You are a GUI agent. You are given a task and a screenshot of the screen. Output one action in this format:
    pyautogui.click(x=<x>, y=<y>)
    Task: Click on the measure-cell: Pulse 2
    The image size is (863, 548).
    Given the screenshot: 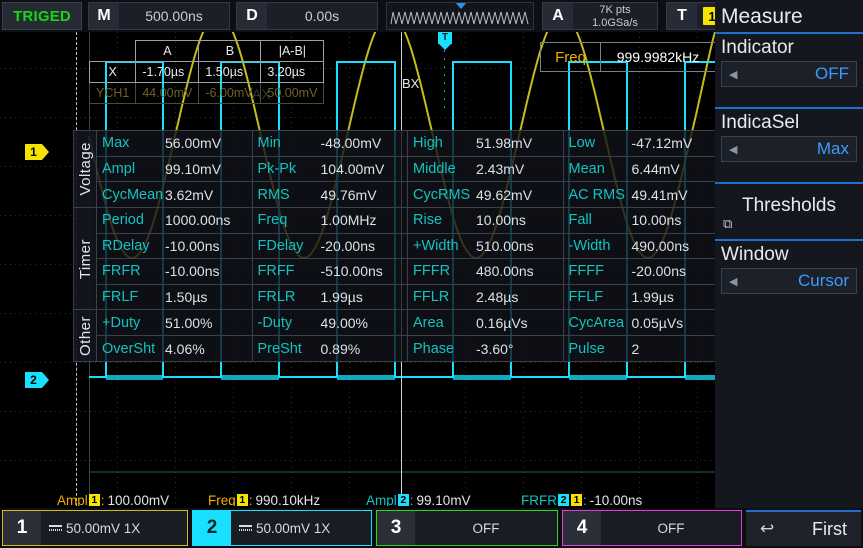 What is the action you would take?
    pyautogui.click(x=640, y=348)
    